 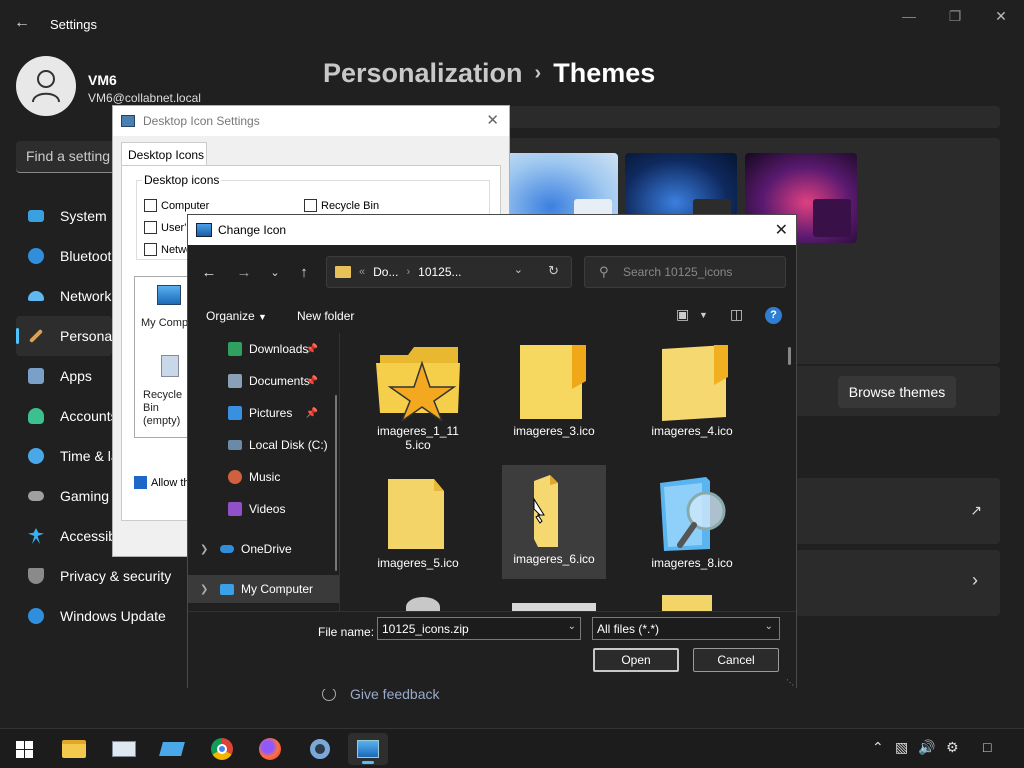 I want to click on sidebar-item-apps: Apps, so click(x=64, y=376).